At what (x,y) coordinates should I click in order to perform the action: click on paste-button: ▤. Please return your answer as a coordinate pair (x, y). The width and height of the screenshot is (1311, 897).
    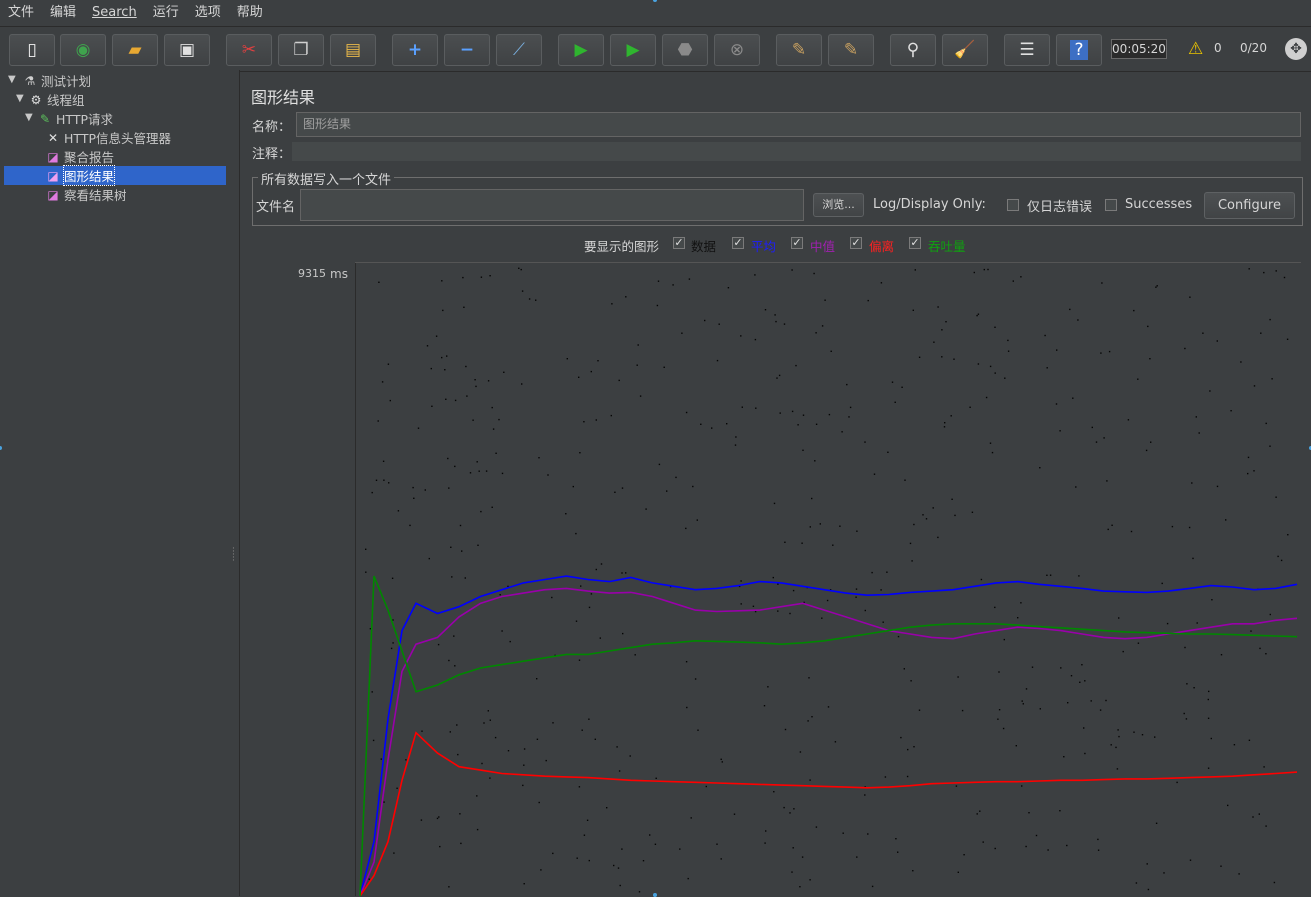
    Looking at the image, I should click on (353, 50).